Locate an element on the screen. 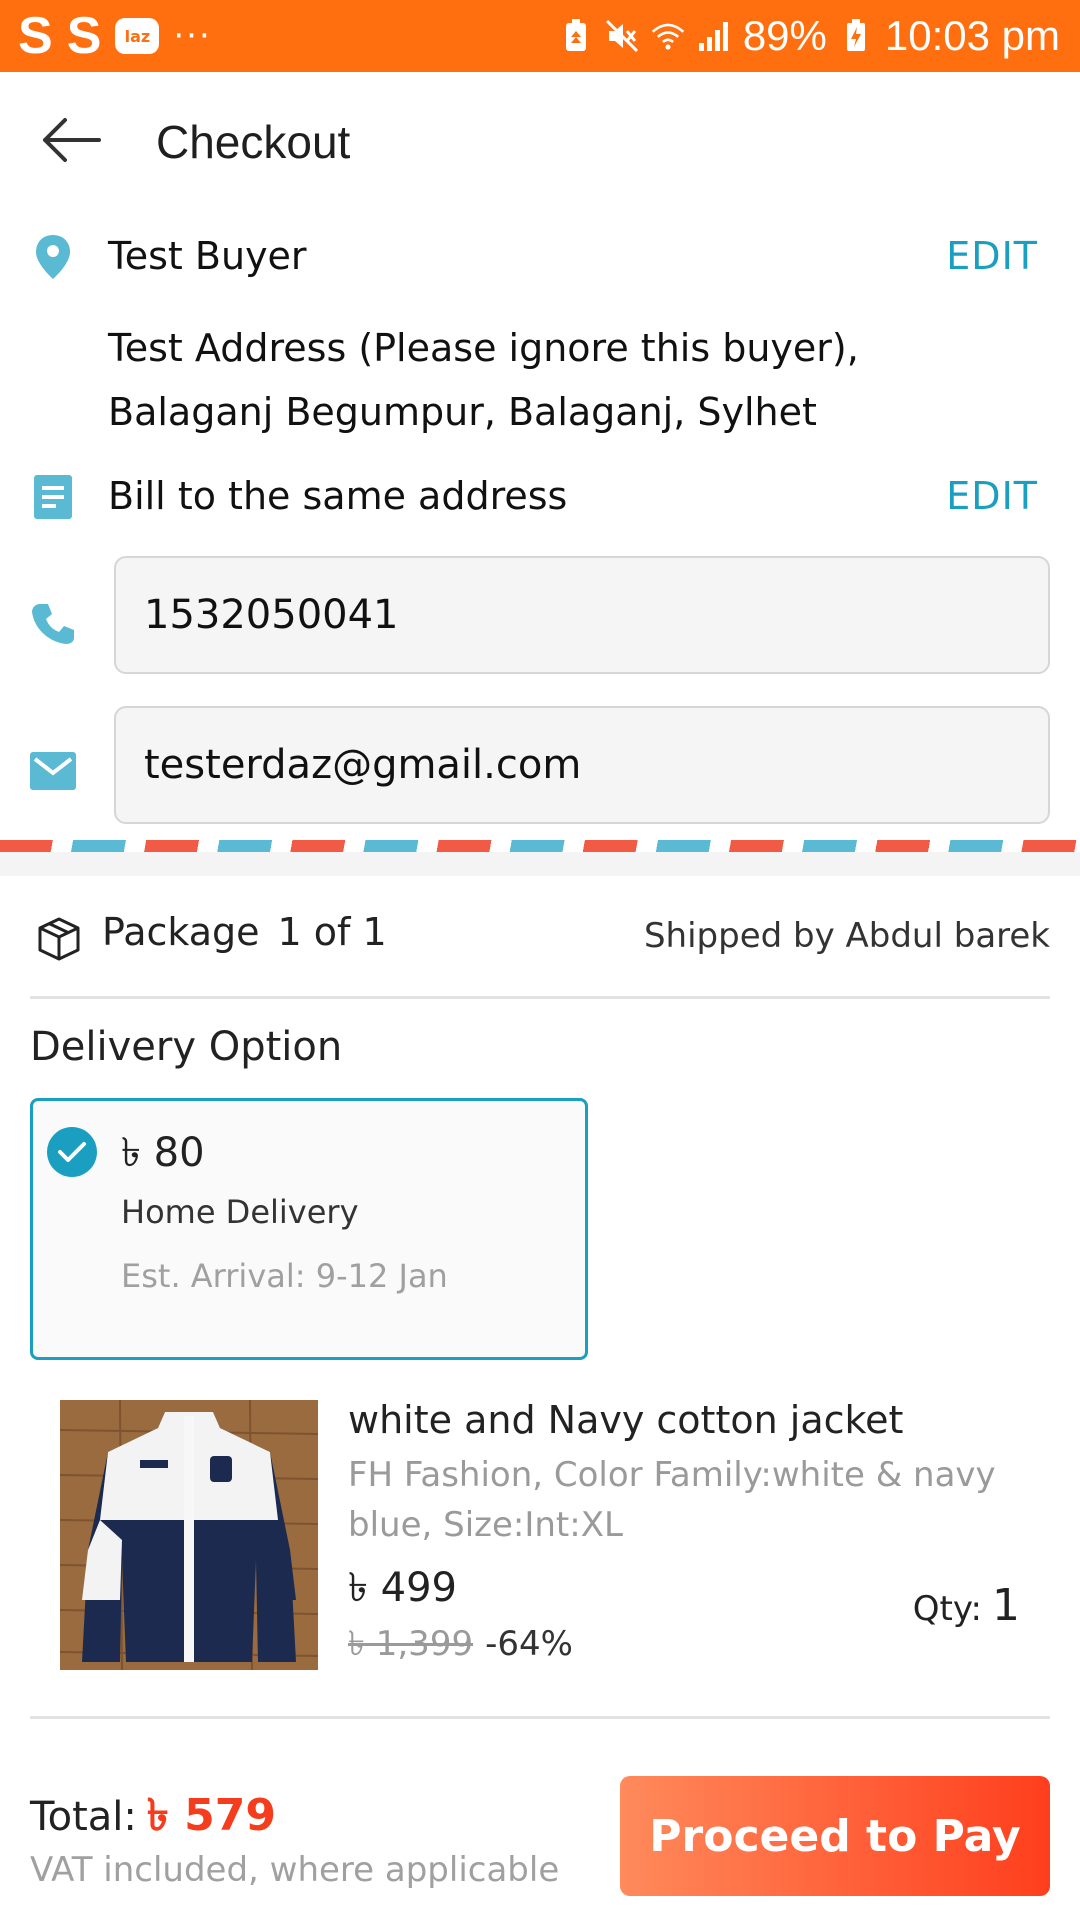  package-label: Package 1 of 1 is located at coordinates (244, 932).